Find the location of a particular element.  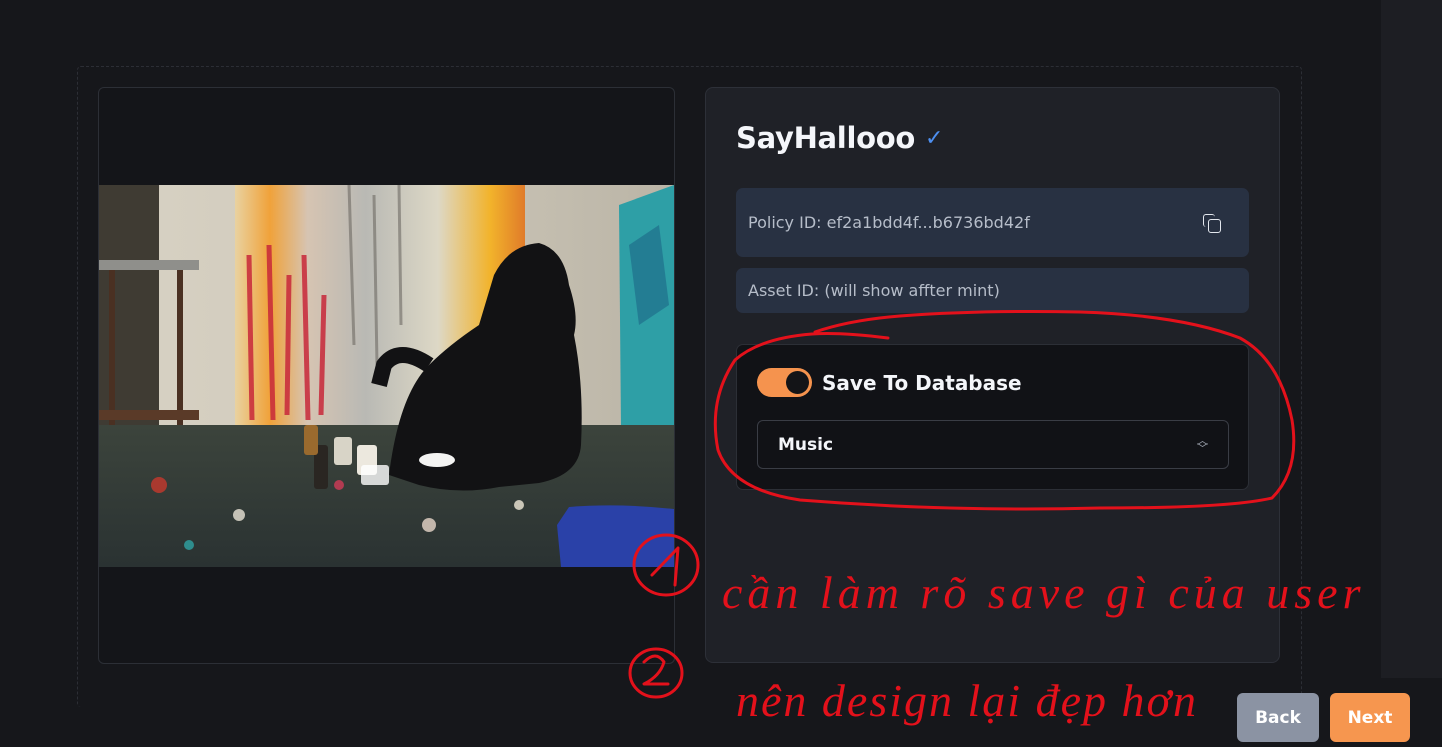

nft-title: SayHallooo is located at coordinates (825, 138).